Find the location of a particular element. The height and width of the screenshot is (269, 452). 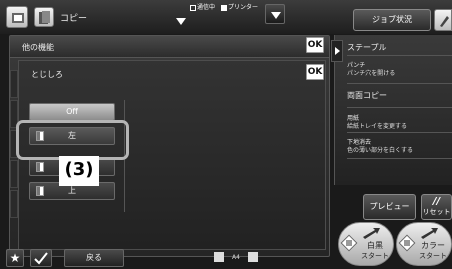

doc-icon is located at coordinates (252, 257).